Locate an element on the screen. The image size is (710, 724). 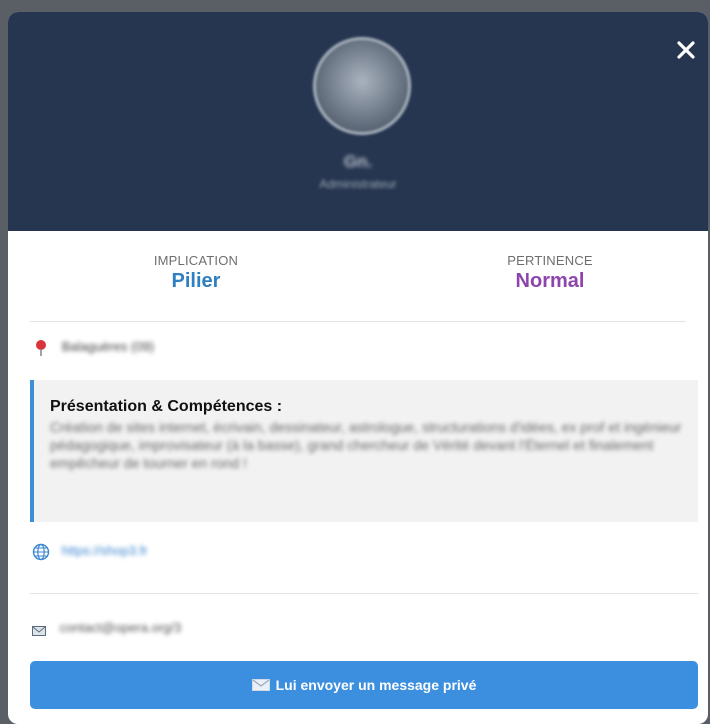
website-row: https://shop3.fr is located at coordinates (90, 552).